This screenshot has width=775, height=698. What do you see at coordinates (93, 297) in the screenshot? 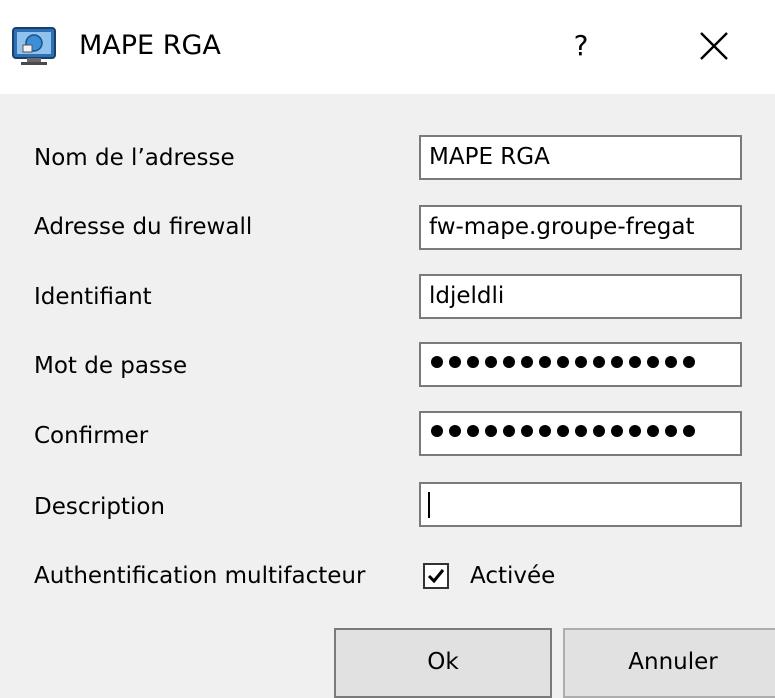
I see `identifier-label: Identifiant` at bounding box center [93, 297].